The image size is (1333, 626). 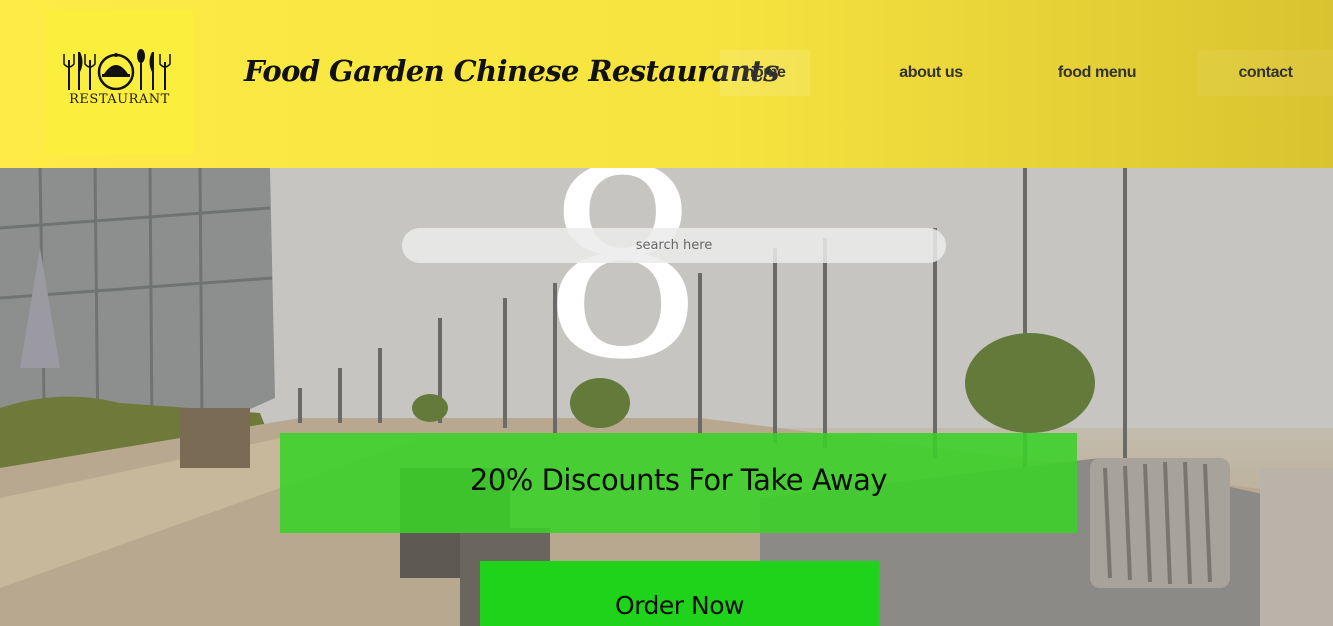 What do you see at coordinates (117, 69) in the screenshot?
I see `cutlery-cloche-icon` at bounding box center [117, 69].